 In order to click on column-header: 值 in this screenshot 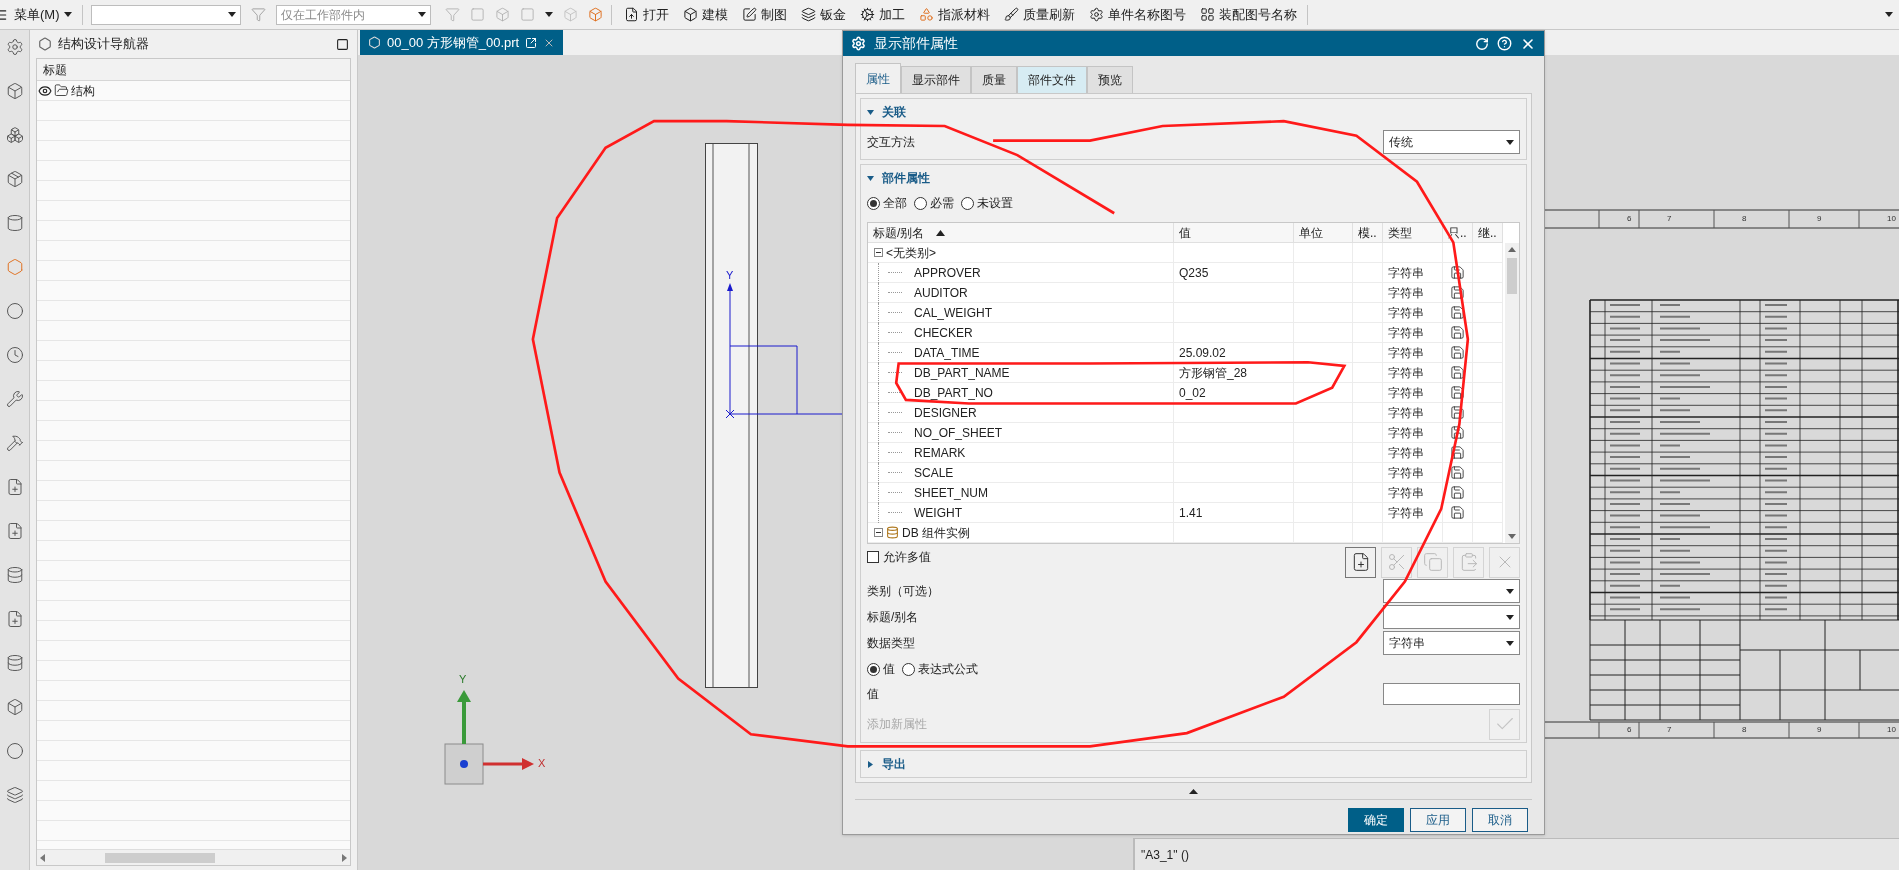, I will do `click(1234, 233)`.